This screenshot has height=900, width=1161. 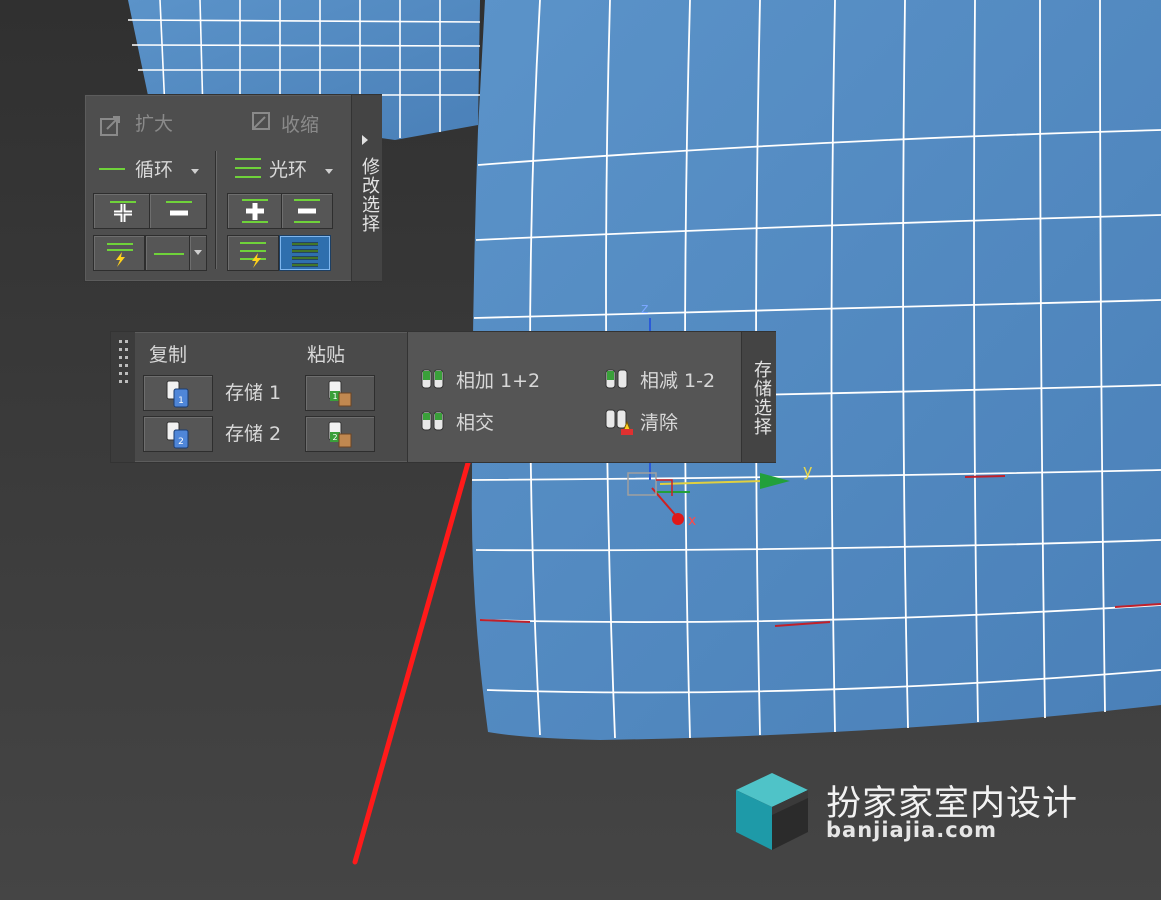 I want to click on ring-select-icon, so click(x=305, y=254).